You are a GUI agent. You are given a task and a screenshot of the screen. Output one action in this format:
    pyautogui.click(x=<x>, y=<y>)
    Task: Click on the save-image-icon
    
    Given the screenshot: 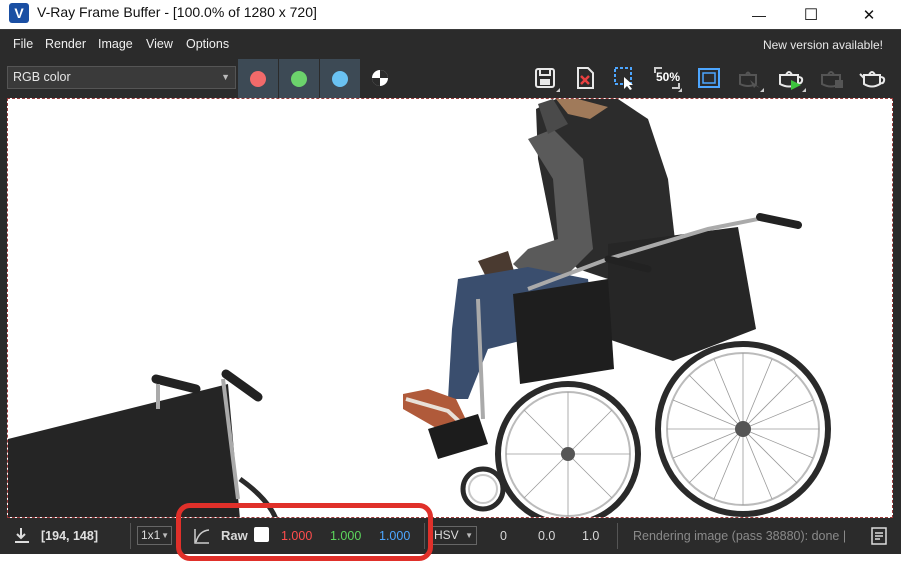 What is the action you would take?
    pyautogui.click(x=545, y=78)
    